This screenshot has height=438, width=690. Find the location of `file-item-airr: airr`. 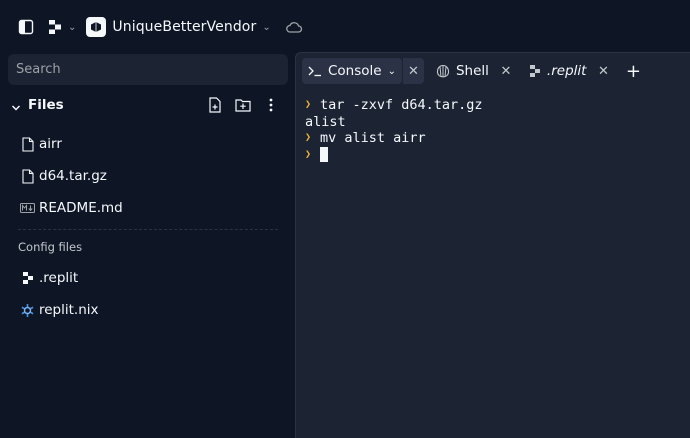

file-item-airr: airr is located at coordinates (41, 144).